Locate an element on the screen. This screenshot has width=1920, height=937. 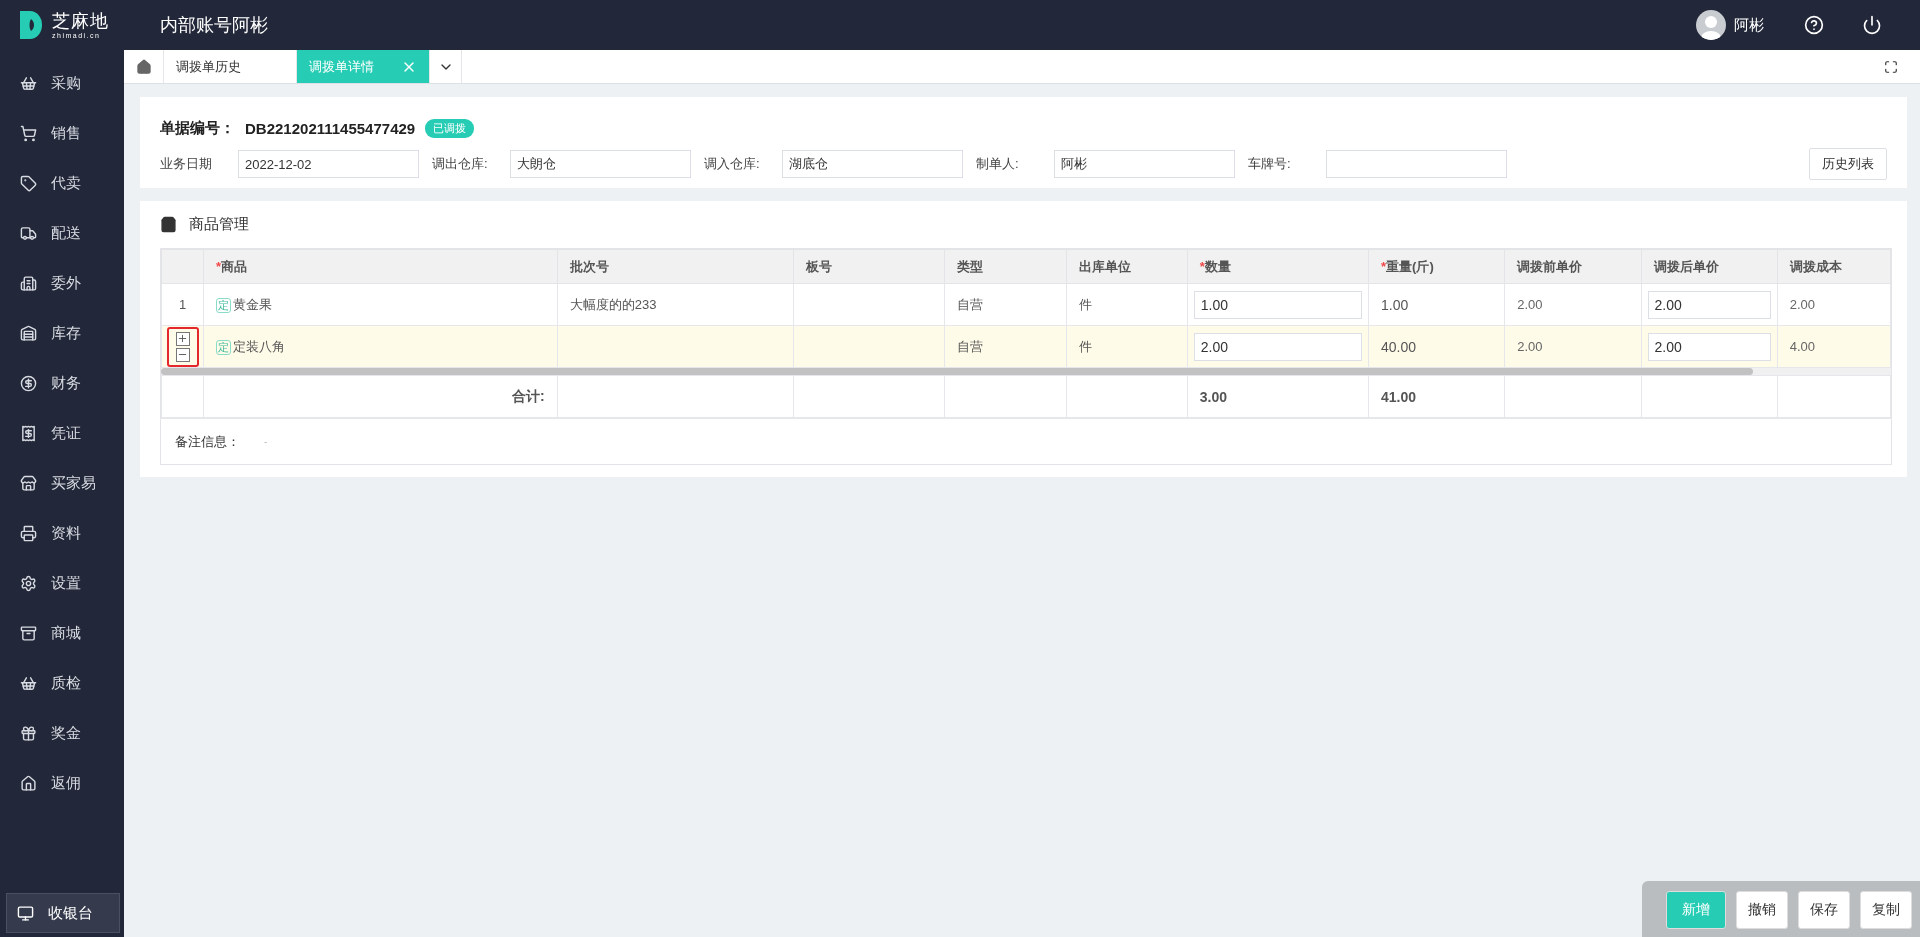
input-field: 大朗仓 is located at coordinates (600, 164).